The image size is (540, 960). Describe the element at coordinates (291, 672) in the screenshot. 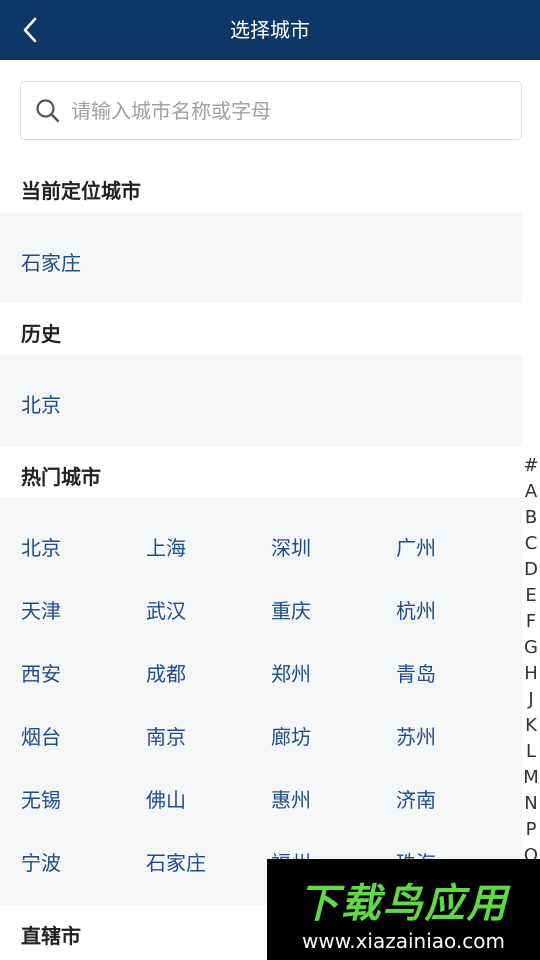

I see `hot-city-item: 郑州` at that location.